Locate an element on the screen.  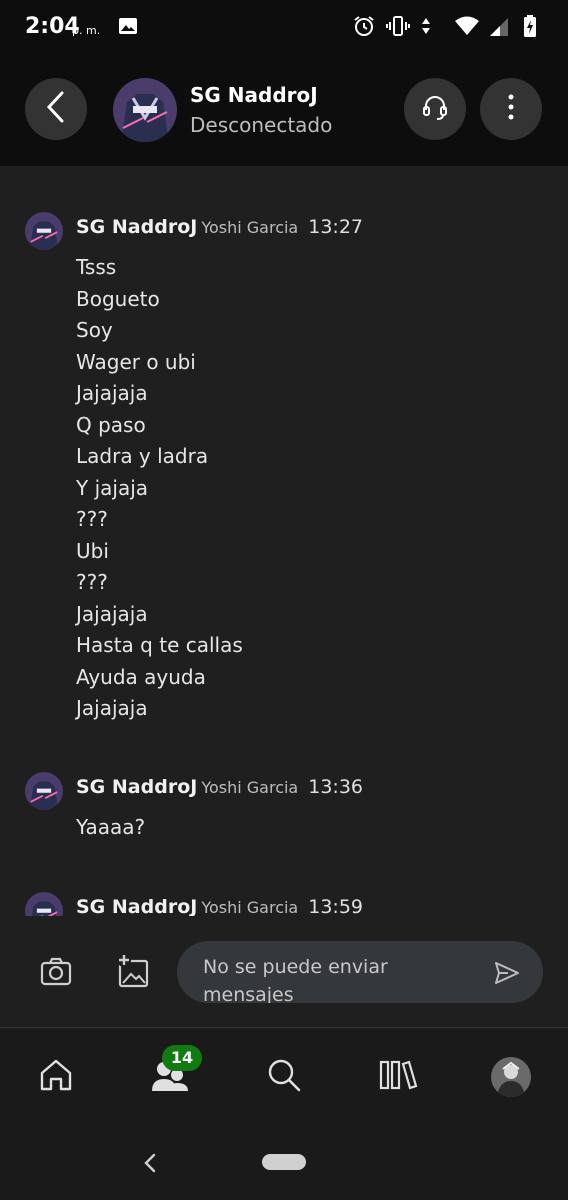
message-line: Ubi is located at coordinates (92, 550).